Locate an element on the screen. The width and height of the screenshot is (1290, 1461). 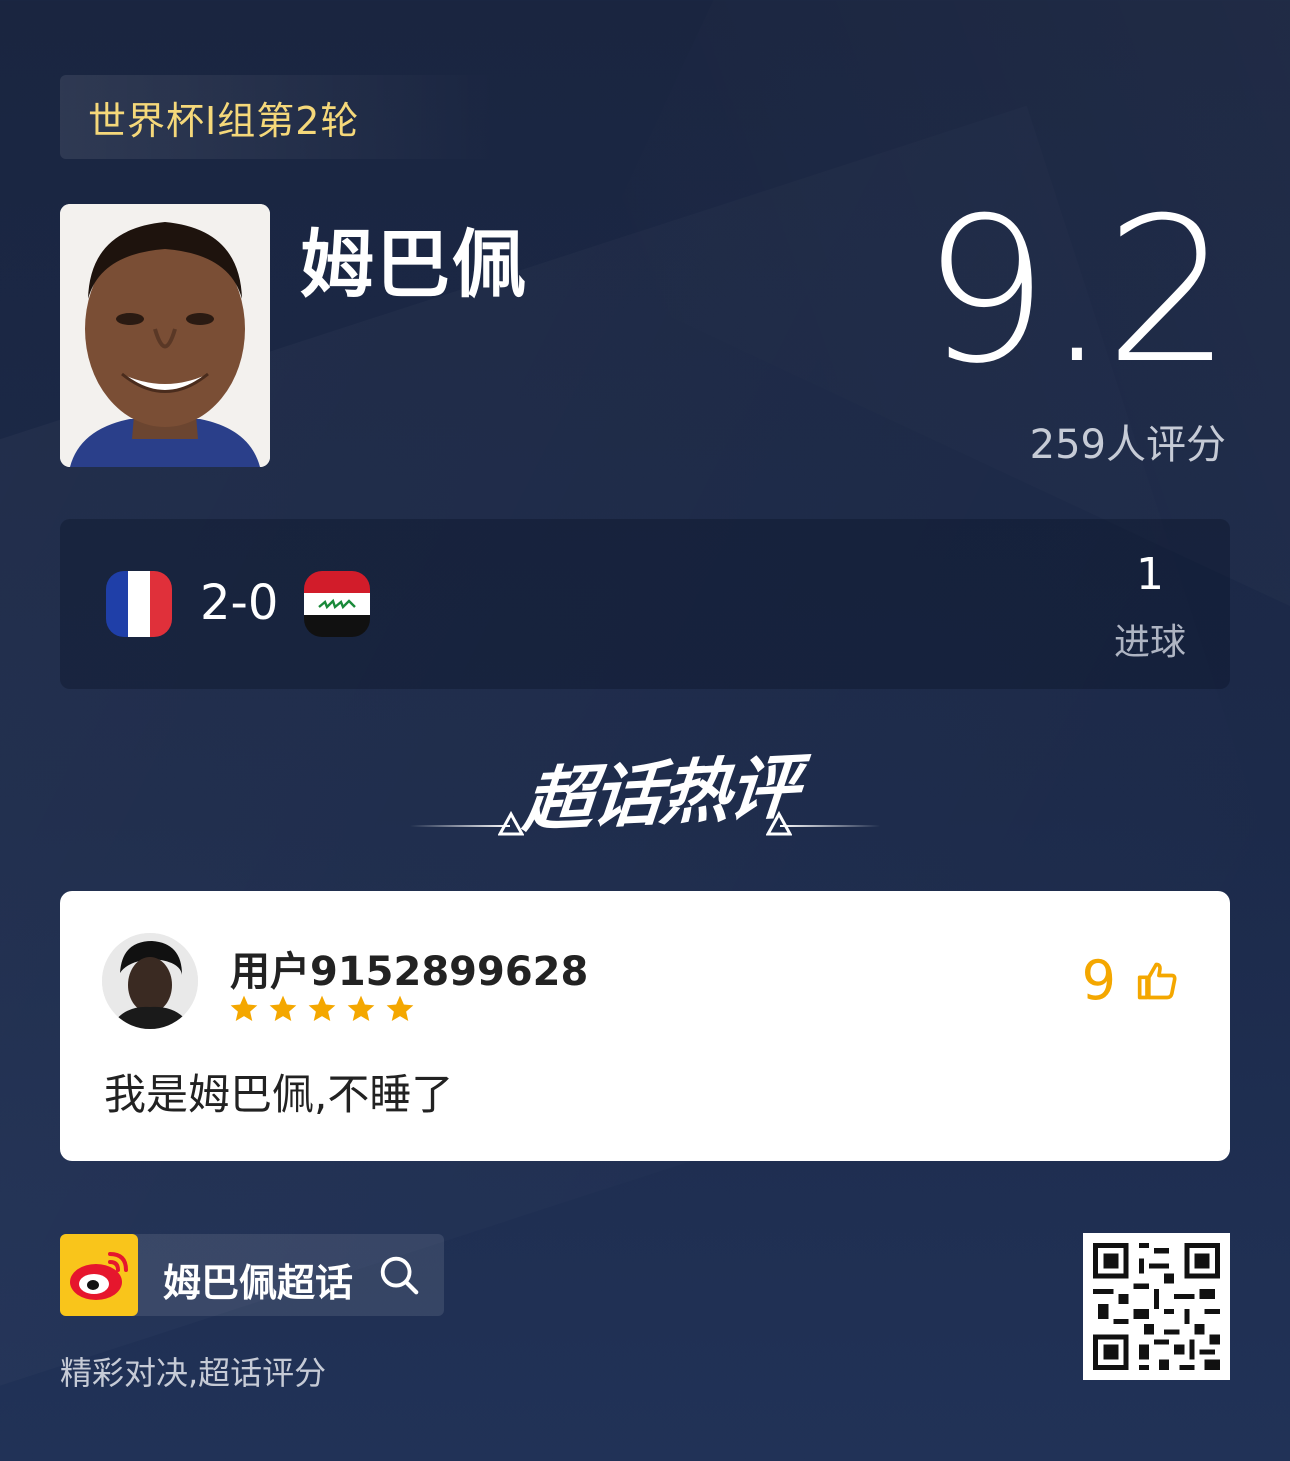
round-tag: 世界杯I组第2轮 is located at coordinates (280, 117).